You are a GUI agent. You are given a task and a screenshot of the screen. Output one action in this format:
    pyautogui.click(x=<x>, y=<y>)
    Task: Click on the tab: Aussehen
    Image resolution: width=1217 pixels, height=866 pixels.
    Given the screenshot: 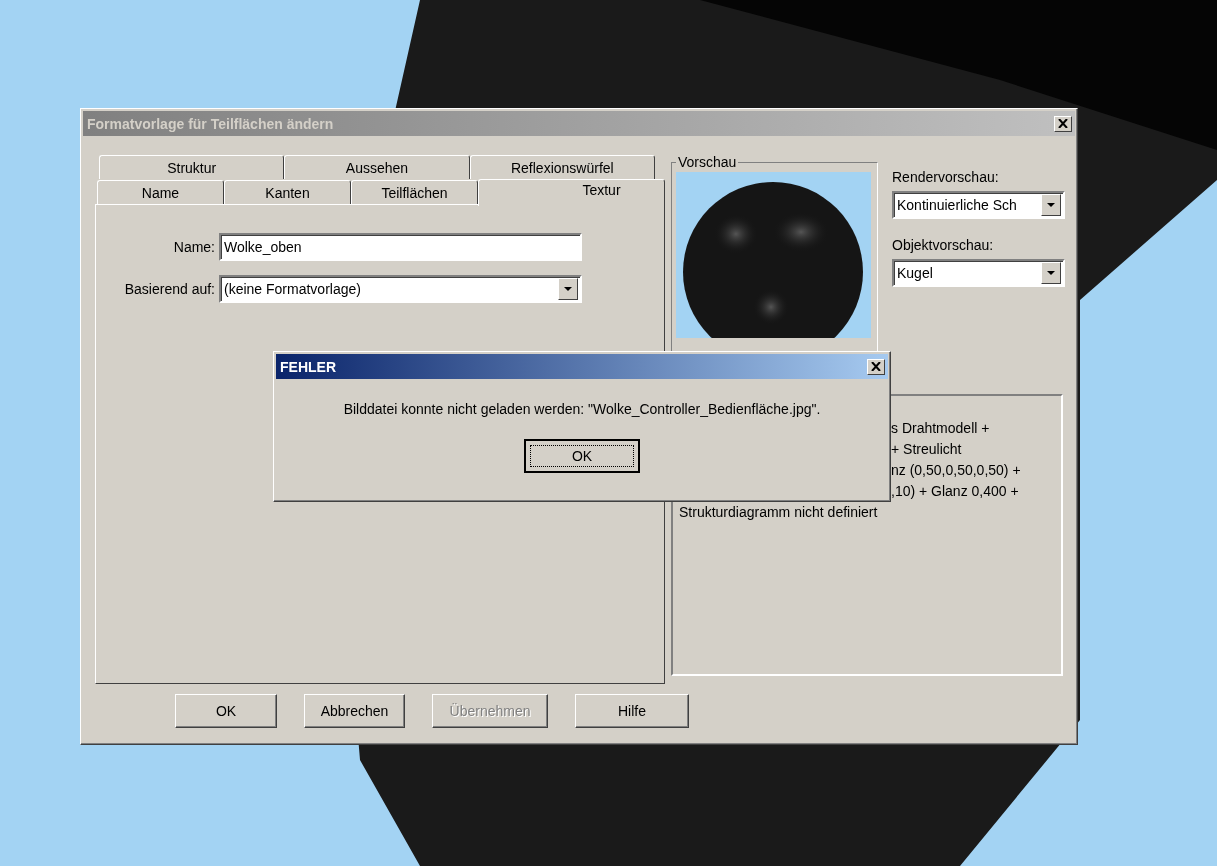 What is the action you would take?
    pyautogui.click(x=377, y=167)
    